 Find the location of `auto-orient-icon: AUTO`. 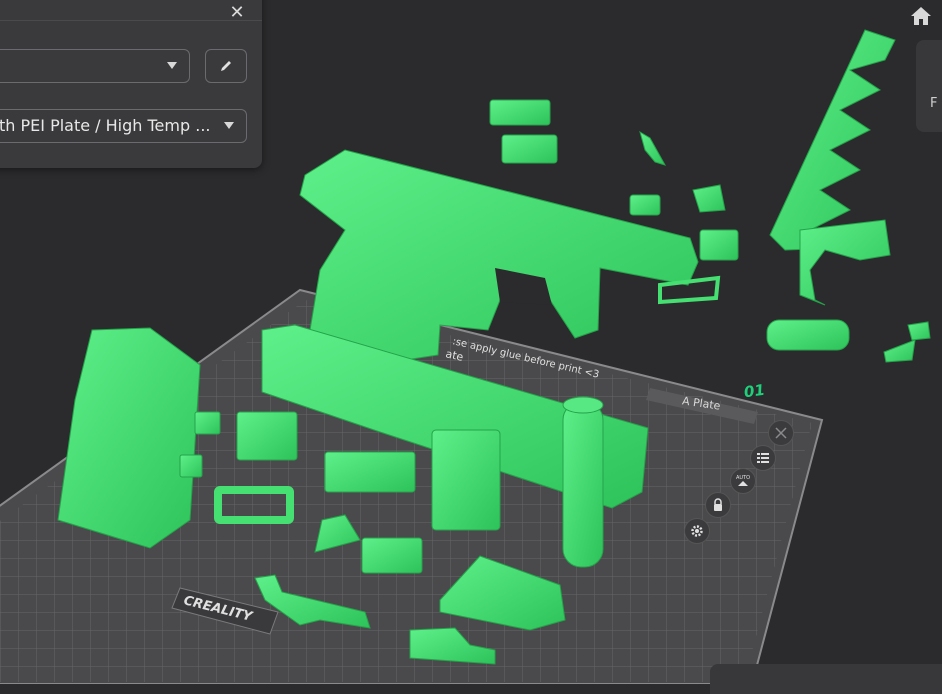

auto-orient-icon: AUTO is located at coordinates (743, 480).